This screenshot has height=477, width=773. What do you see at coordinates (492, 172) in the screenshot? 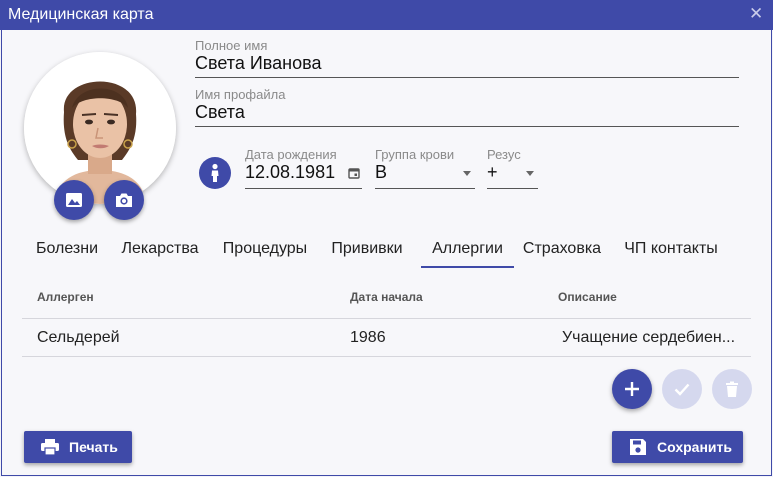
I see `rhesus-value: +` at bounding box center [492, 172].